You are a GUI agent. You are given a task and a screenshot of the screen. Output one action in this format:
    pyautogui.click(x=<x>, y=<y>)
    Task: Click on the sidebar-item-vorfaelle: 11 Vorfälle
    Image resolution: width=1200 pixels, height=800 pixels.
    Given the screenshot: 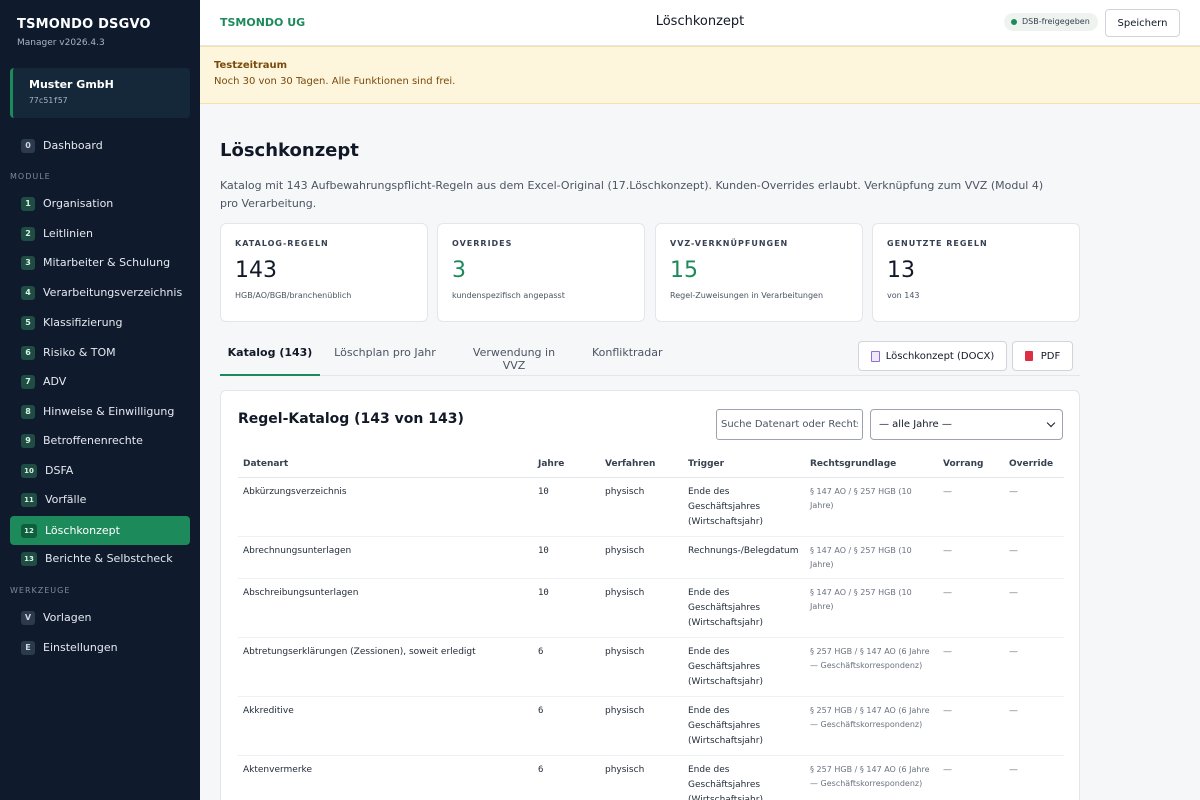 What is the action you would take?
    pyautogui.click(x=100, y=499)
    